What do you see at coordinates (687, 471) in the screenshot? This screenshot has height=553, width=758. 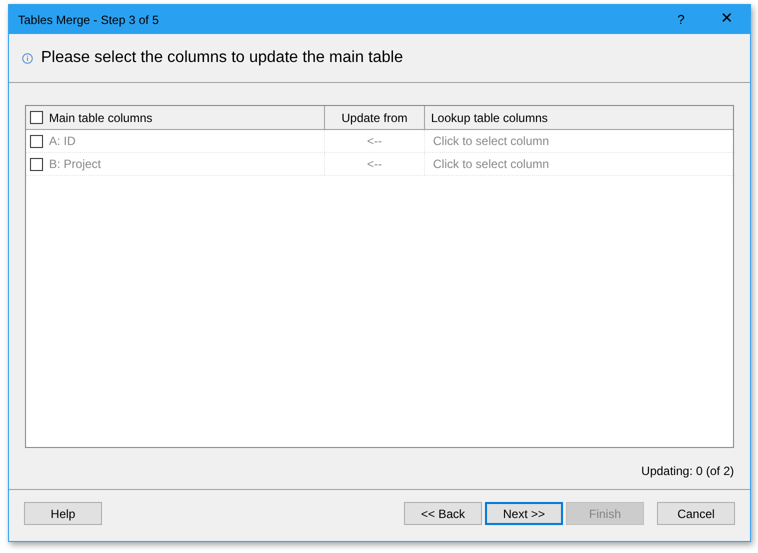 I see `status-text: Updating: 0 (of 2)` at bounding box center [687, 471].